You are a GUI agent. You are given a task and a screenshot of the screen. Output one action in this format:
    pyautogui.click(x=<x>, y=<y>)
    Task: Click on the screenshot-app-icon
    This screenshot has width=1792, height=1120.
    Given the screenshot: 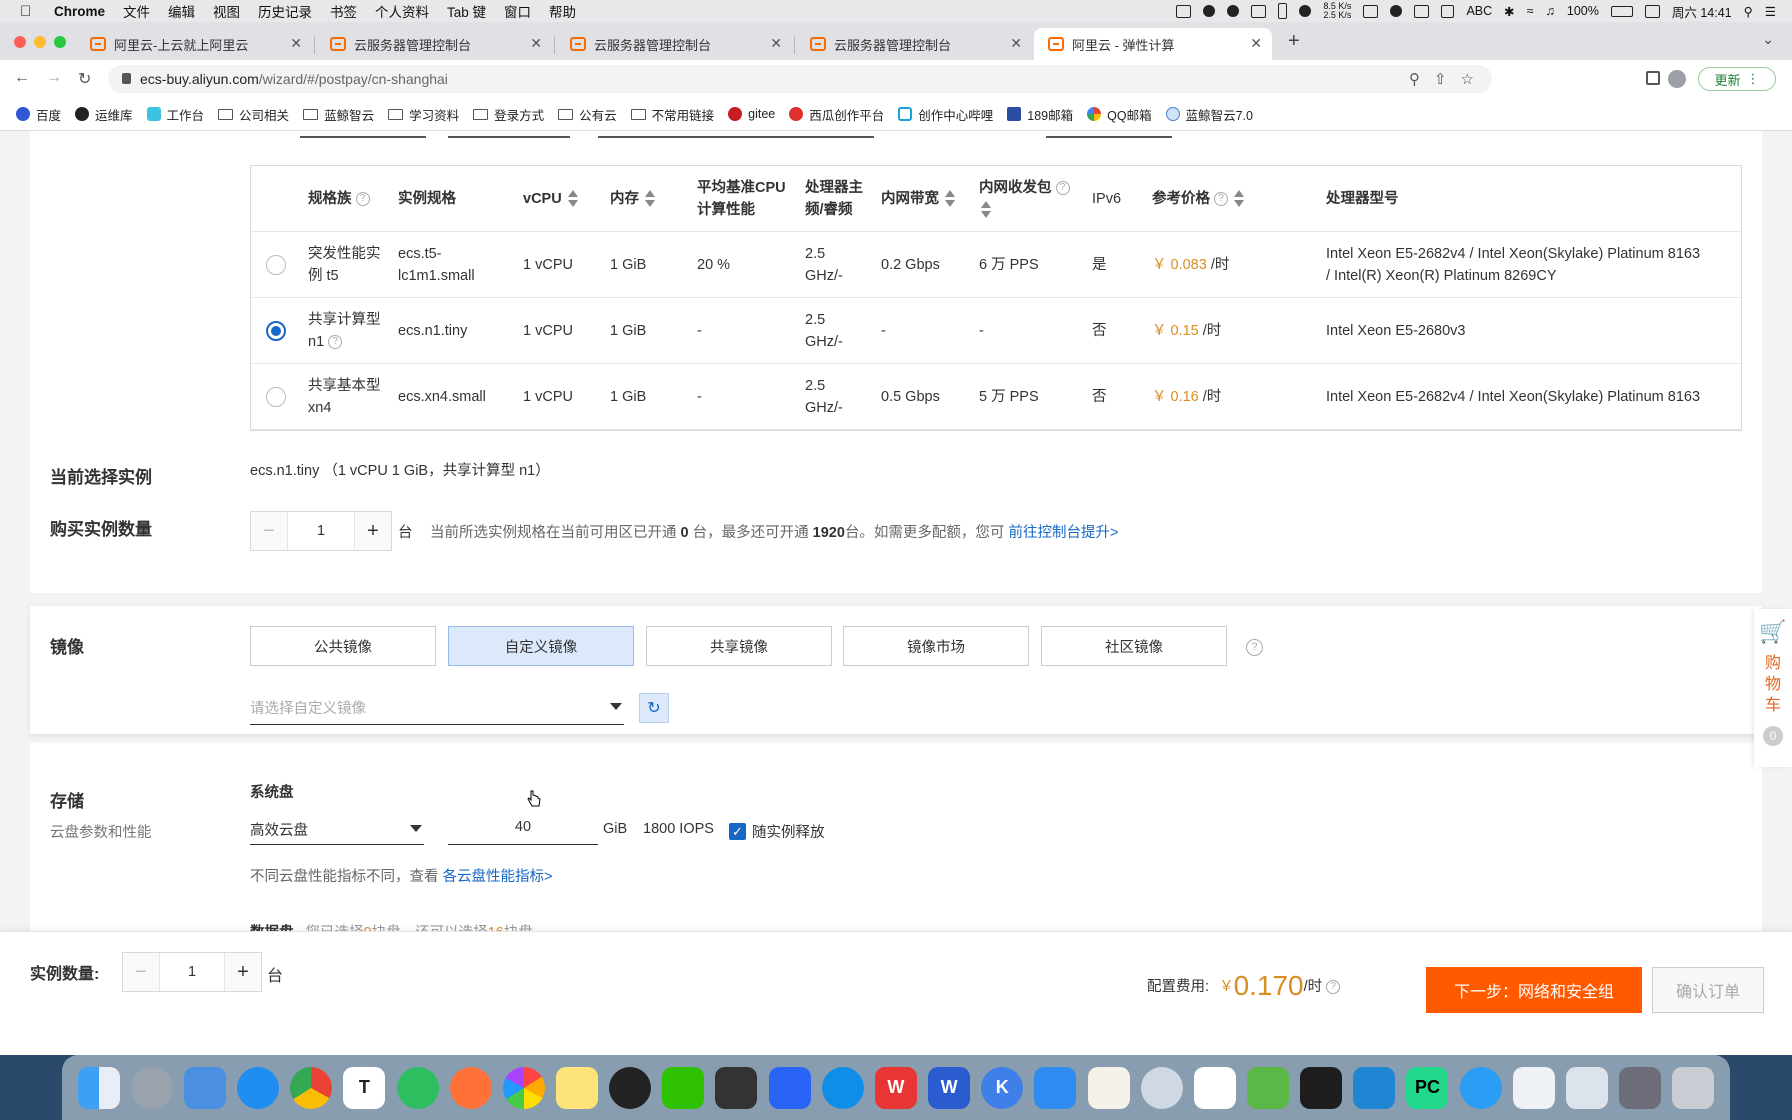 What is the action you would take?
    pyautogui.click(x=1640, y=1087)
    